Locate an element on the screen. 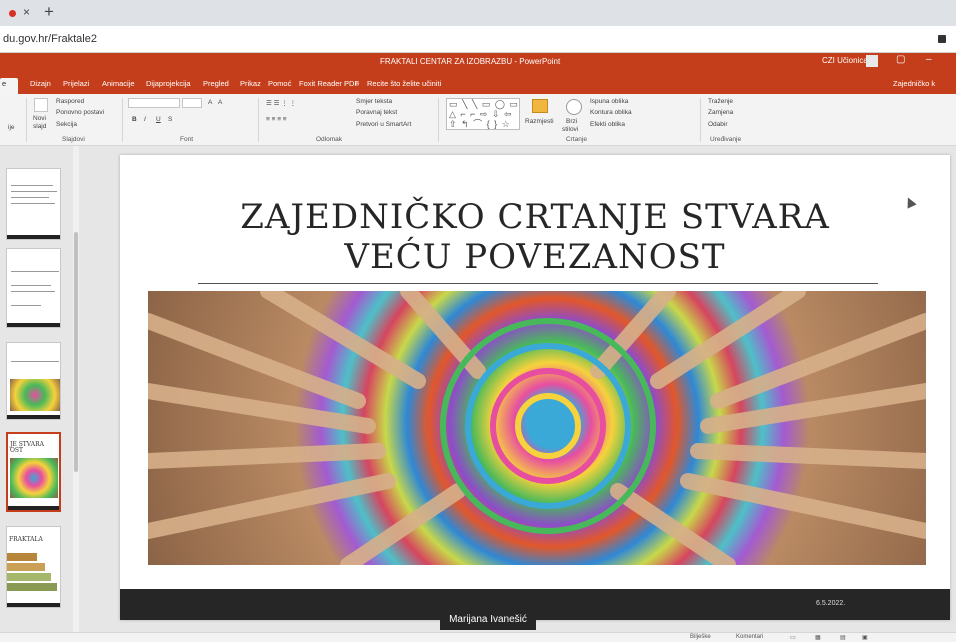 The image size is (956, 642). strike-button: S is located at coordinates (170, 119).